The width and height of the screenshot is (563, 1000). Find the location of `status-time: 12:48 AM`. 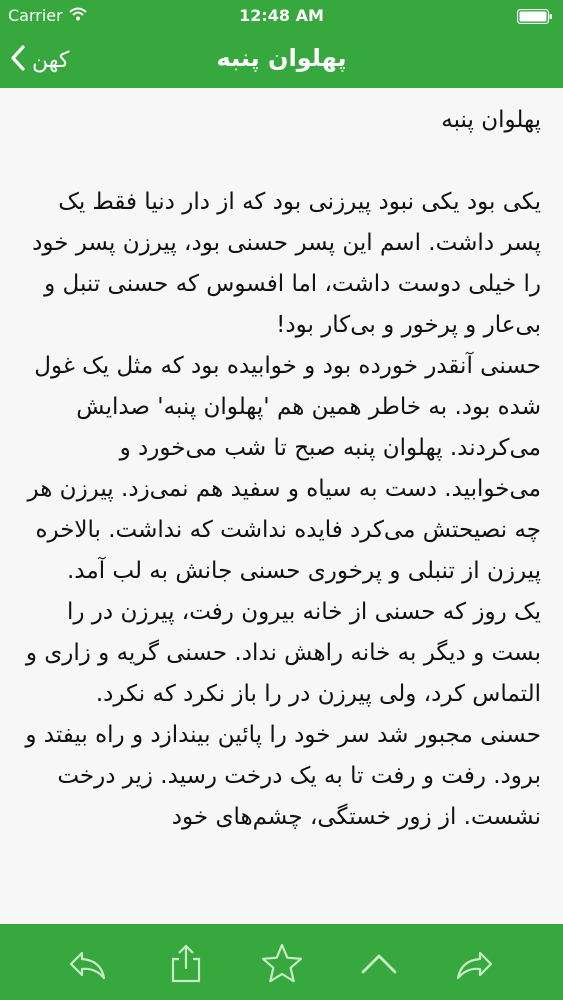

status-time: 12:48 AM is located at coordinates (281, 15).